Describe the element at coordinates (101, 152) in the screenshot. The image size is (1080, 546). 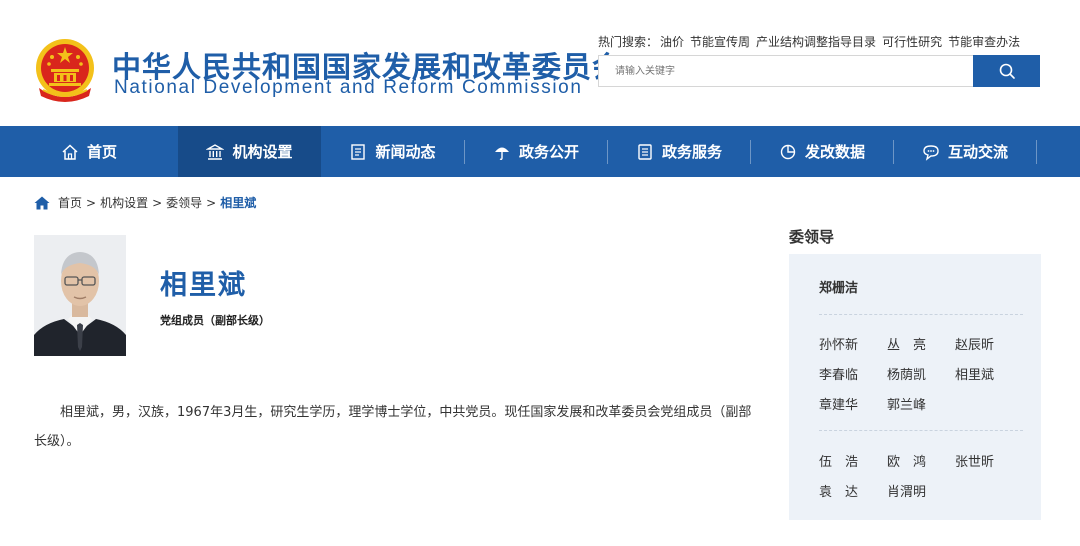
I see `nav-label: 首页` at that location.